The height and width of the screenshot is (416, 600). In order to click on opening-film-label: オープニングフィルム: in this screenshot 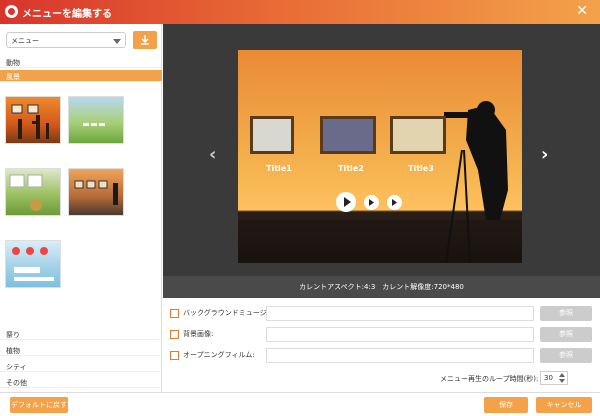, I will do `click(219, 355)`.